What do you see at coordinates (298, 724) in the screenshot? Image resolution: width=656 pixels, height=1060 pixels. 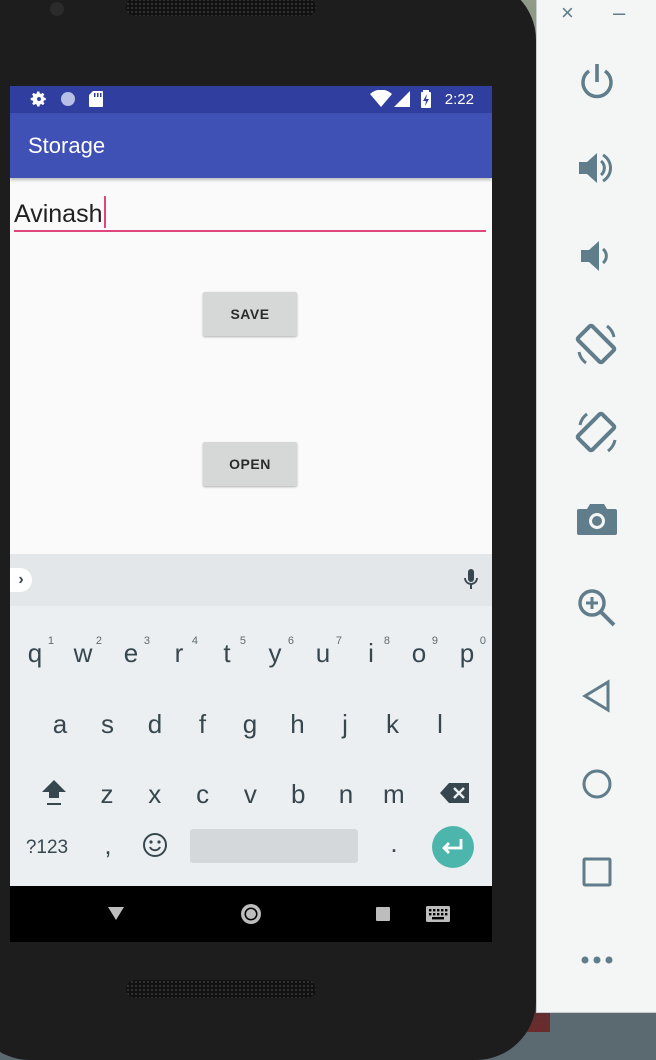 I see `key-h: h` at bounding box center [298, 724].